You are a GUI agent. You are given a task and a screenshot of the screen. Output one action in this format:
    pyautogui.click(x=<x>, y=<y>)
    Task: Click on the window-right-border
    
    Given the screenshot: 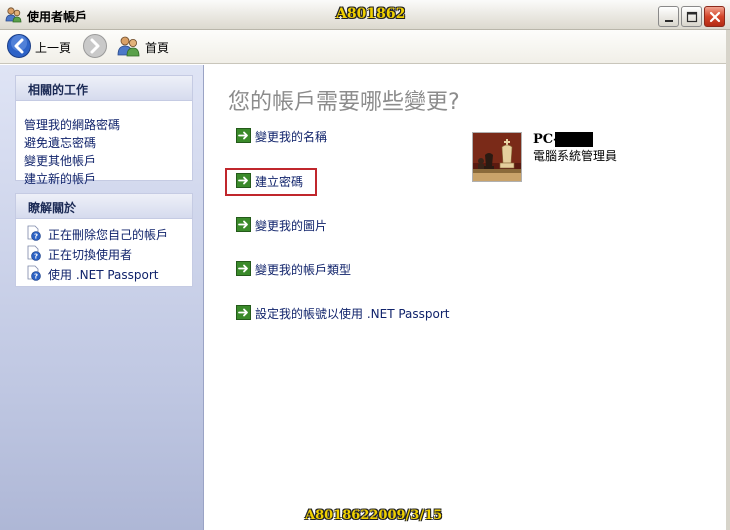 What is the action you would take?
    pyautogui.click(x=728, y=280)
    